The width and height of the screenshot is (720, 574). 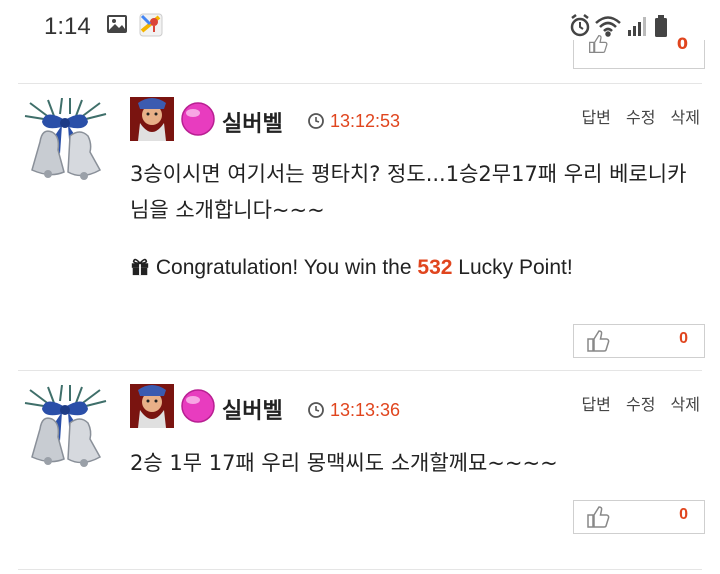 I want to click on like-button-partial: 0, so click(x=639, y=51).